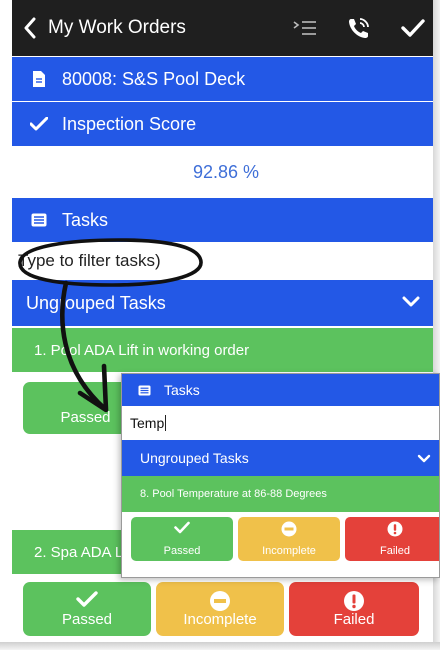 The height and width of the screenshot is (650, 440). What do you see at coordinates (194, 458) in the screenshot?
I see `inset-group-label: Ungrouped Tasks` at bounding box center [194, 458].